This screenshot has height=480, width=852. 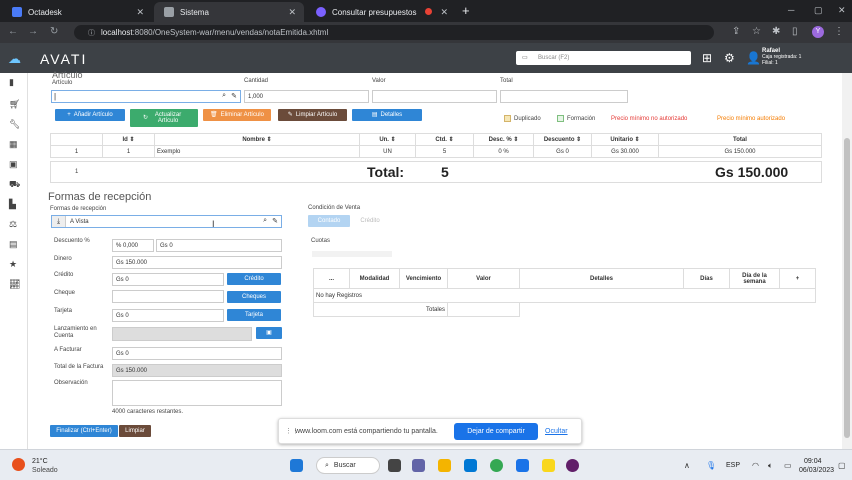 What do you see at coordinates (168, 315) in the screenshot?
I see `tarjeta-input: Gs 0` at bounding box center [168, 315].